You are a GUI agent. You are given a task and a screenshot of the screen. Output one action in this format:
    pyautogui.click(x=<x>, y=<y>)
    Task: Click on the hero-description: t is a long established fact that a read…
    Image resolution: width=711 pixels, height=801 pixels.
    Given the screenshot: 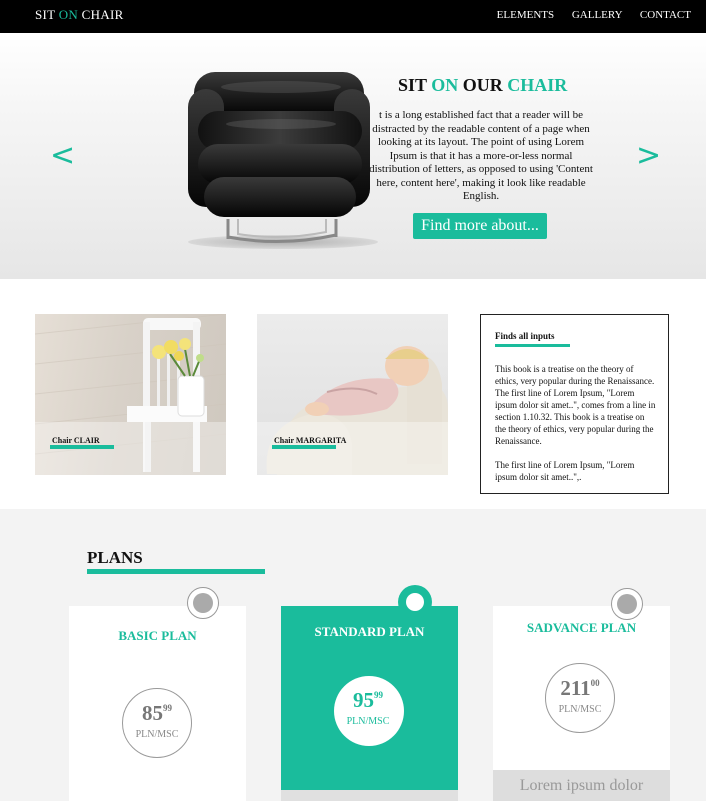 What is the action you would take?
    pyautogui.click(x=481, y=155)
    